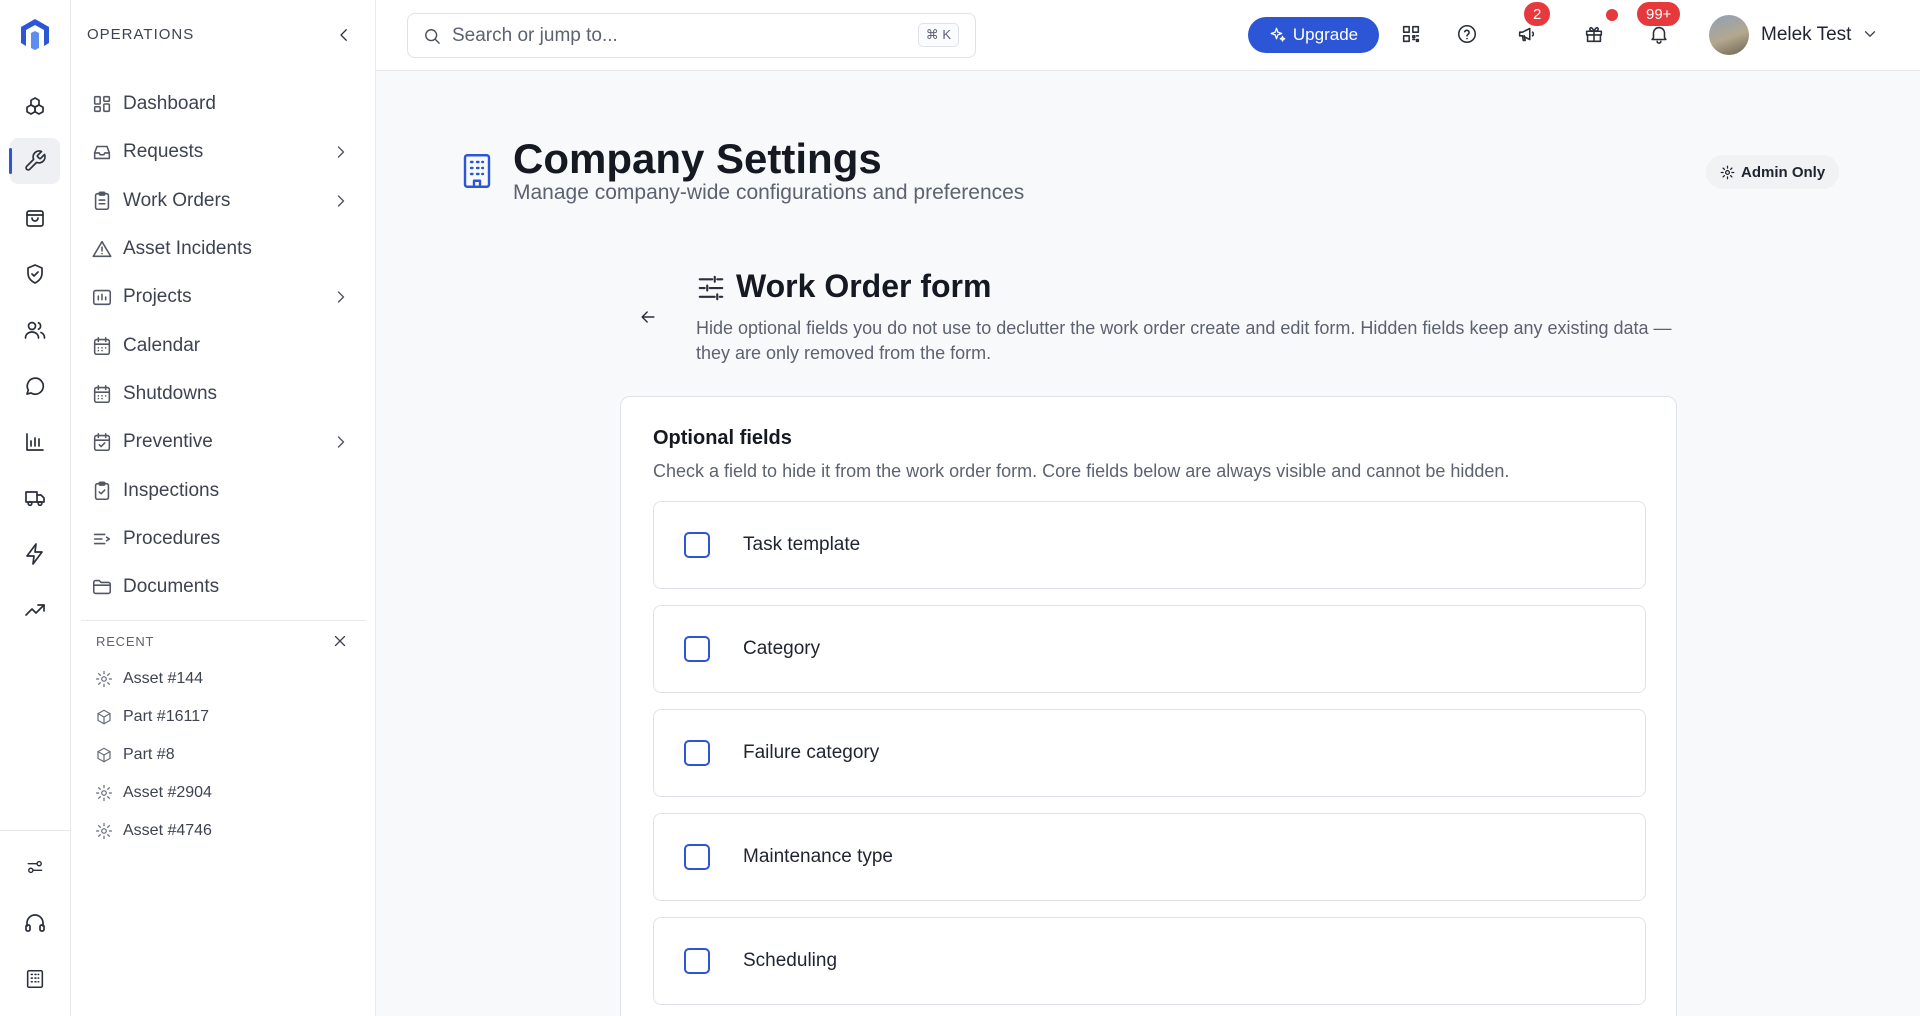 Image resolution: width=1920 pixels, height=1016 pixels. I want to click on sidebar-item-label: Dashboard, so click(169, 104).